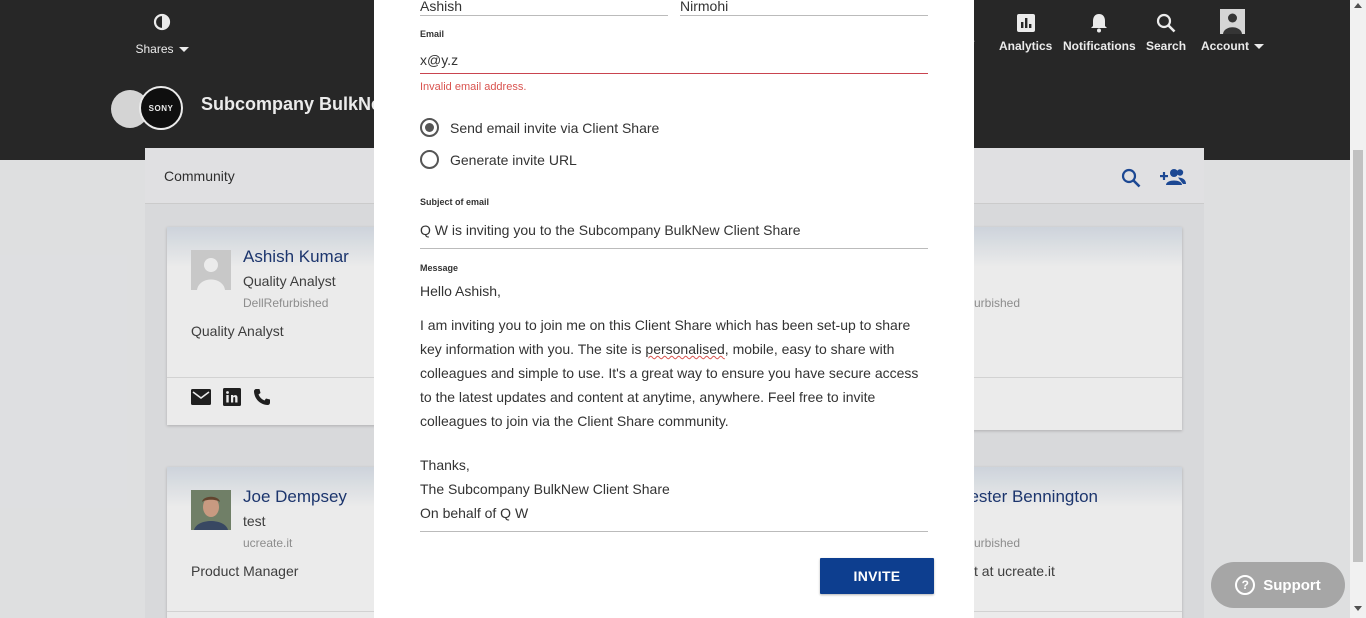 The image size is (1366, 618). What do you see at coordinates (555, 127) in the screenshot?
I see `radio-label: Send email invite via Client Share` at bounding box center [555, 127].